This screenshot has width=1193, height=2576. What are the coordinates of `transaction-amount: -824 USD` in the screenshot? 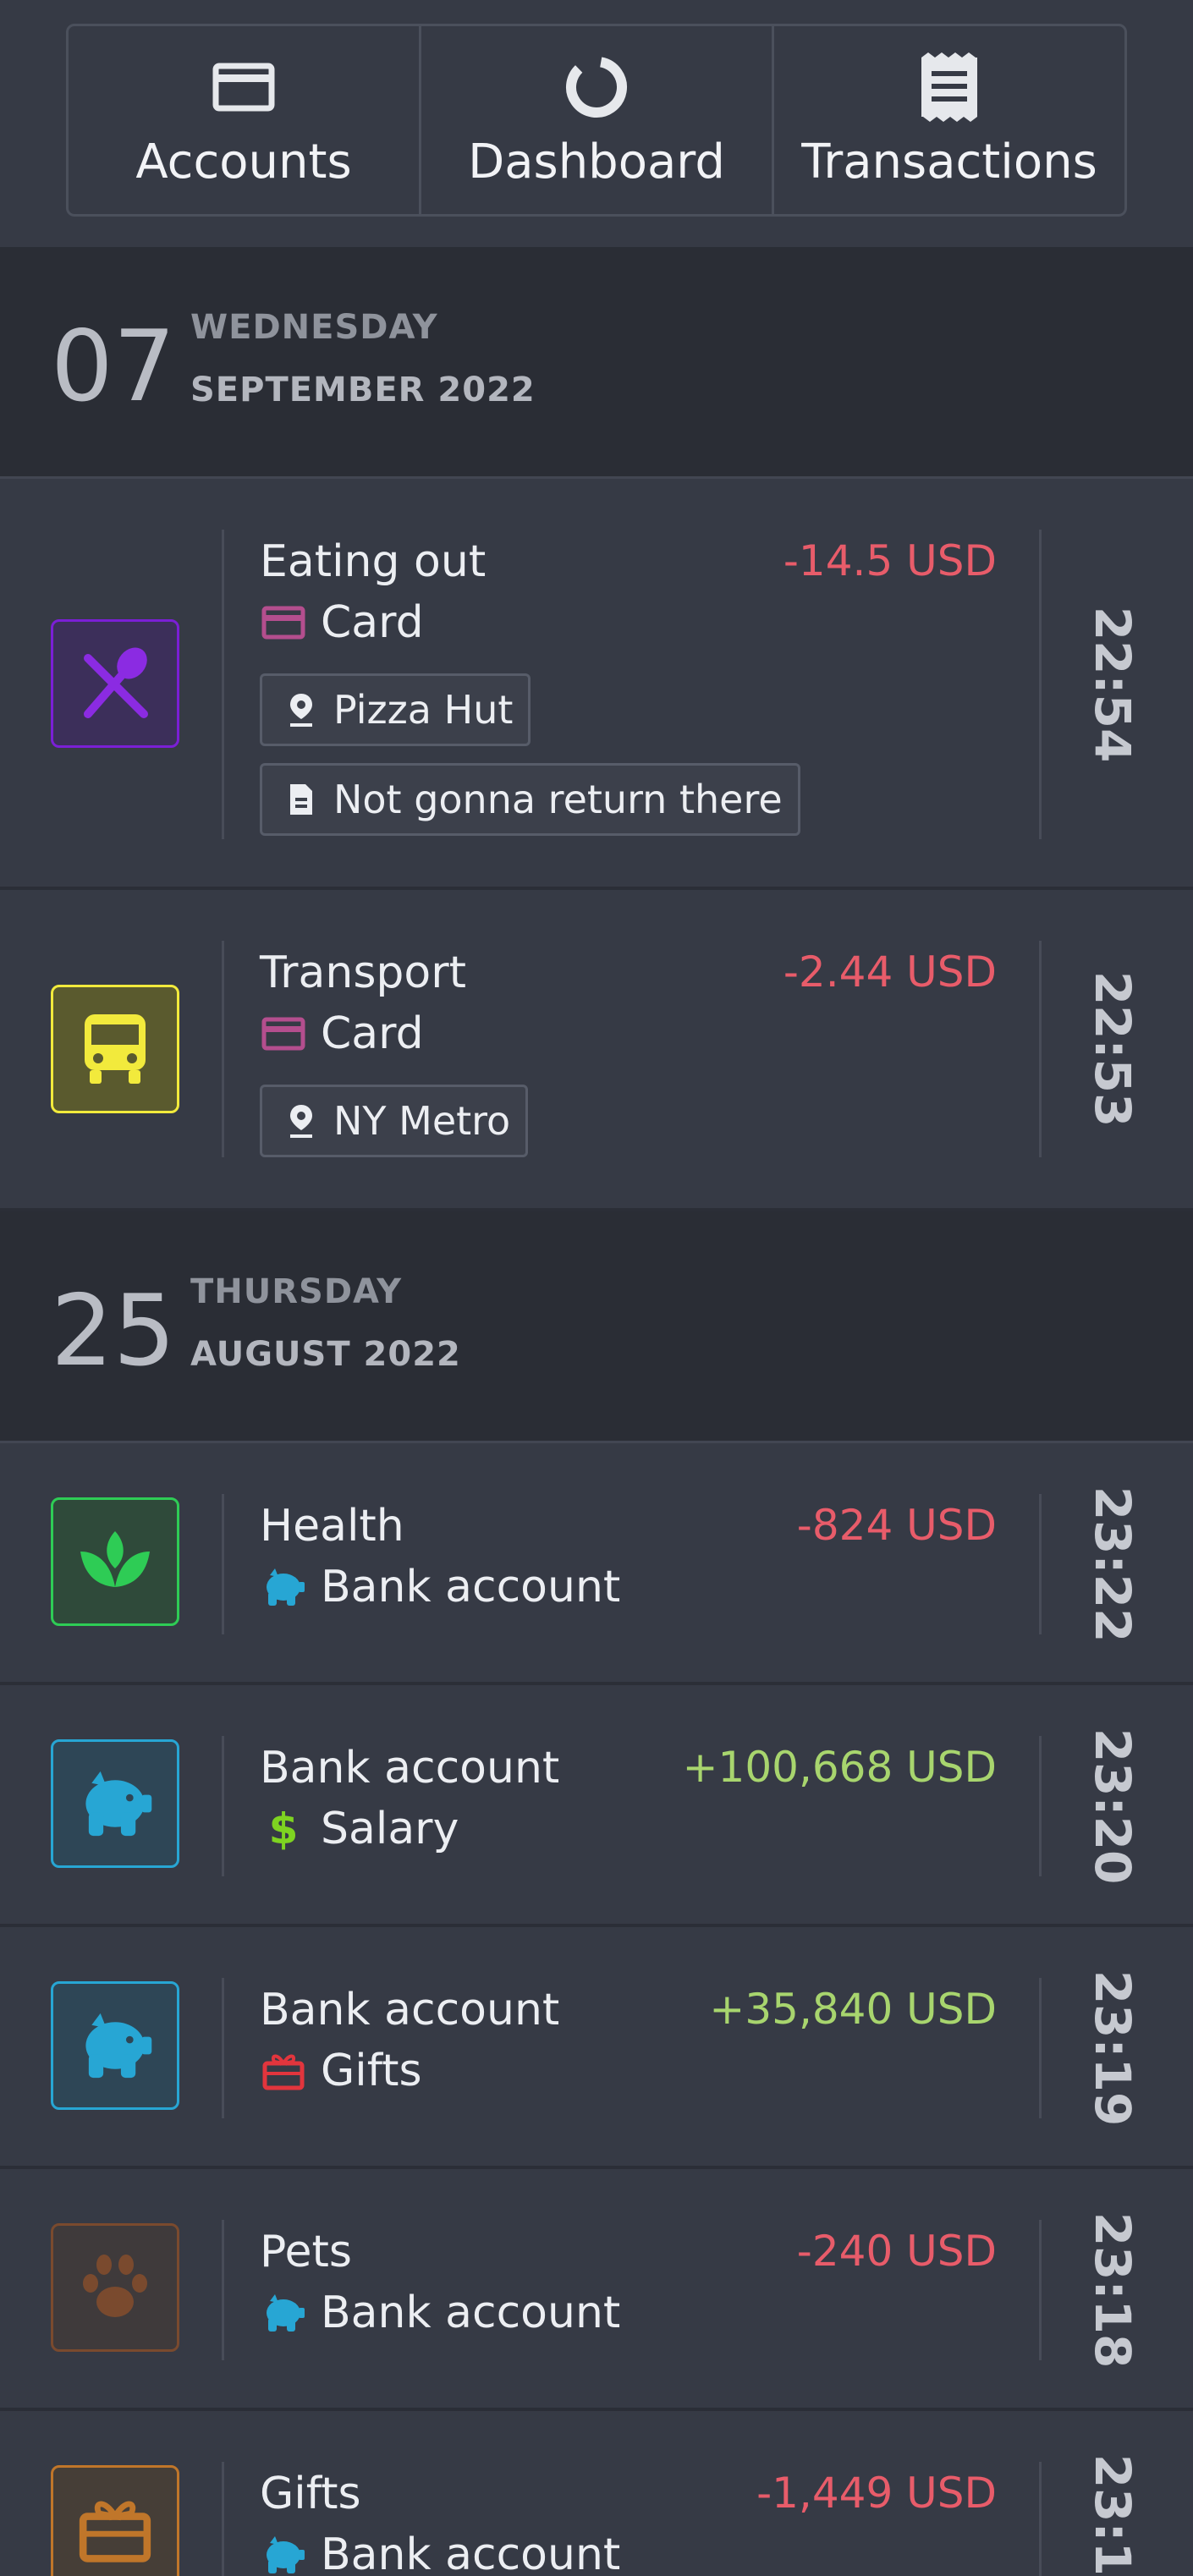 It's located at (897, 1526).